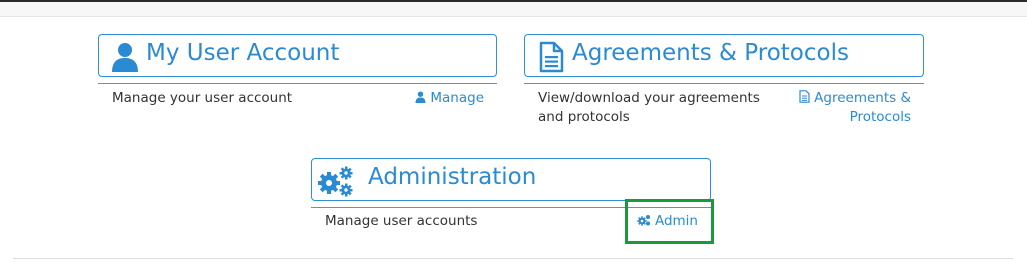 The width and height of the screenshot is (1027, 262). What do you see at coordinates (649, 98) in the screenshot?
I see `agreements-description-line1: View/download your agreements` at bounding box center [649, 98].